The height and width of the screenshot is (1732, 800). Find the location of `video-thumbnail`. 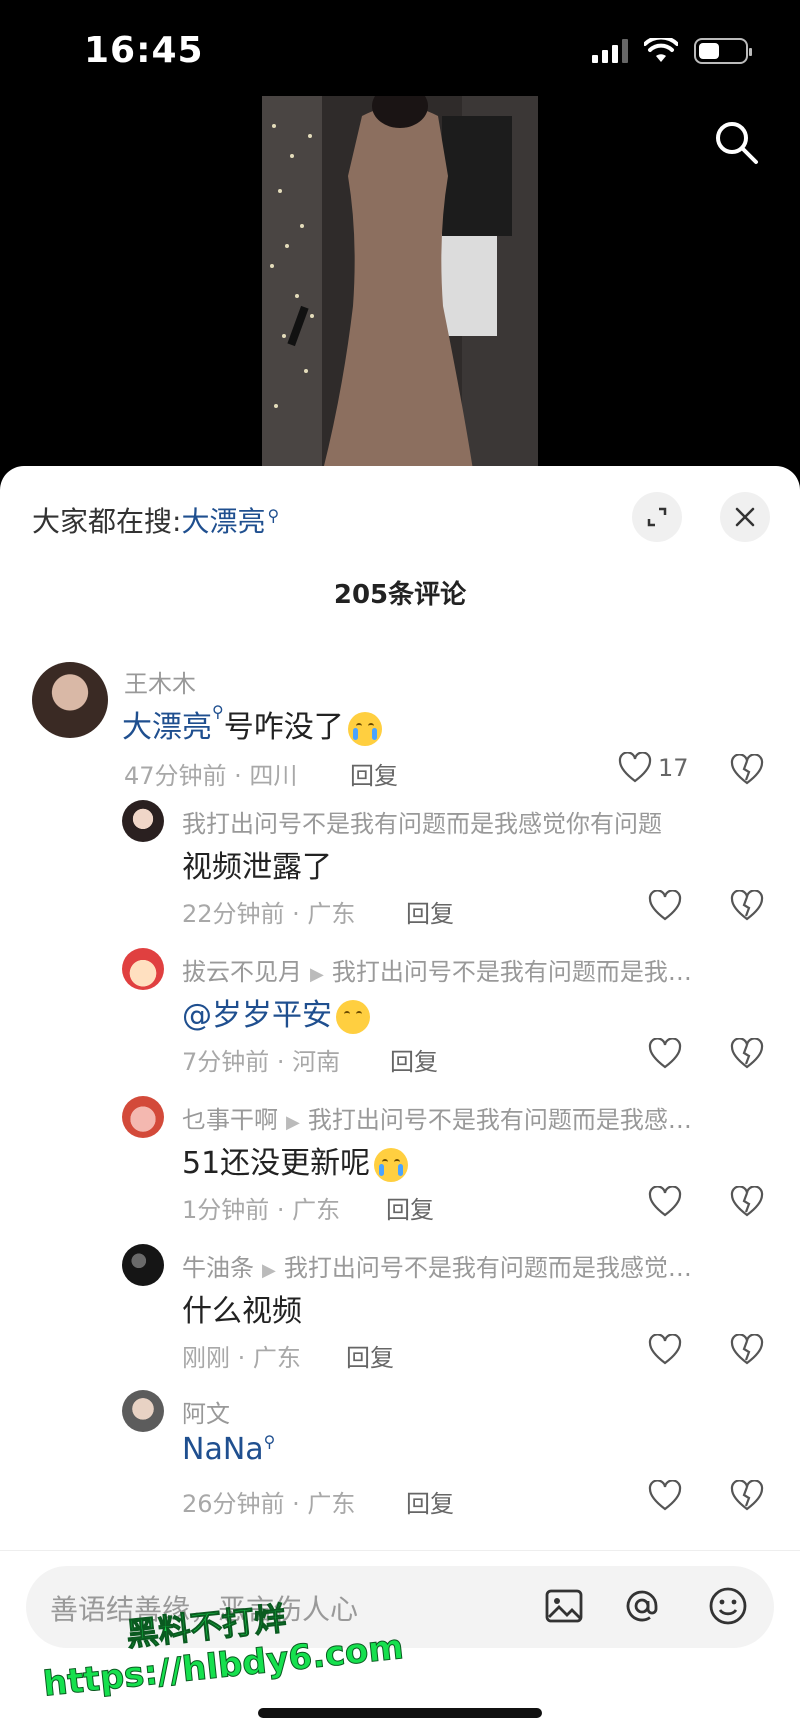

video-thumbnail is located at coordinates (400, 283).